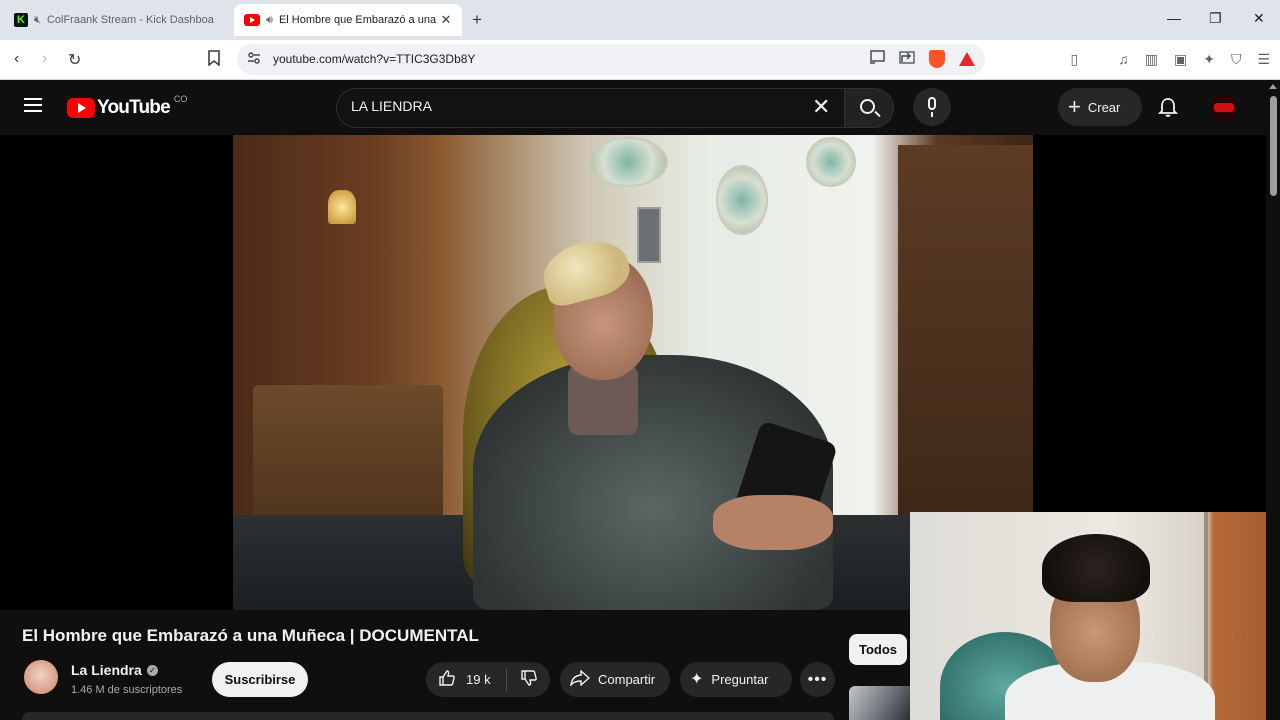  Describe the element at coordinates (1224, 108) in the screenshot. I see `account-avatar` at that location.